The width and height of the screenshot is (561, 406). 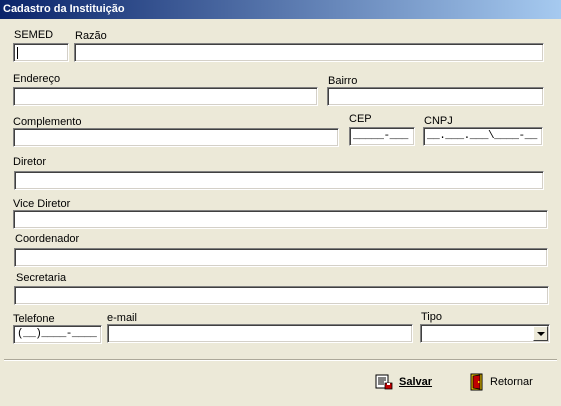 What do you see at coordinates (165, 96) in the screenshot?
I see `endereco-input` at bounding box center [165, 96].